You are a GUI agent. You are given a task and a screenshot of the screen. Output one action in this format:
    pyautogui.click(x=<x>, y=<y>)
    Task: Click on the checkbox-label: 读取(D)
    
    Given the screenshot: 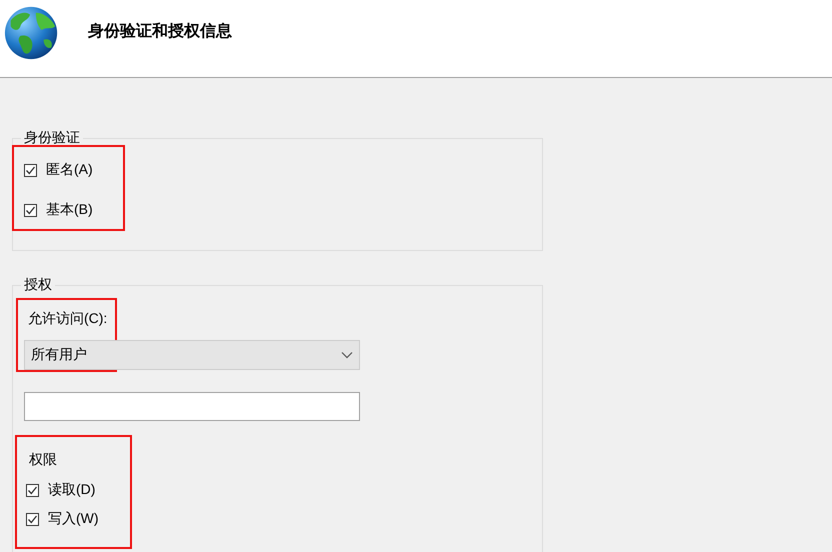 What is the action you would take?
    pyautogui.click(x=72, y=490)
    